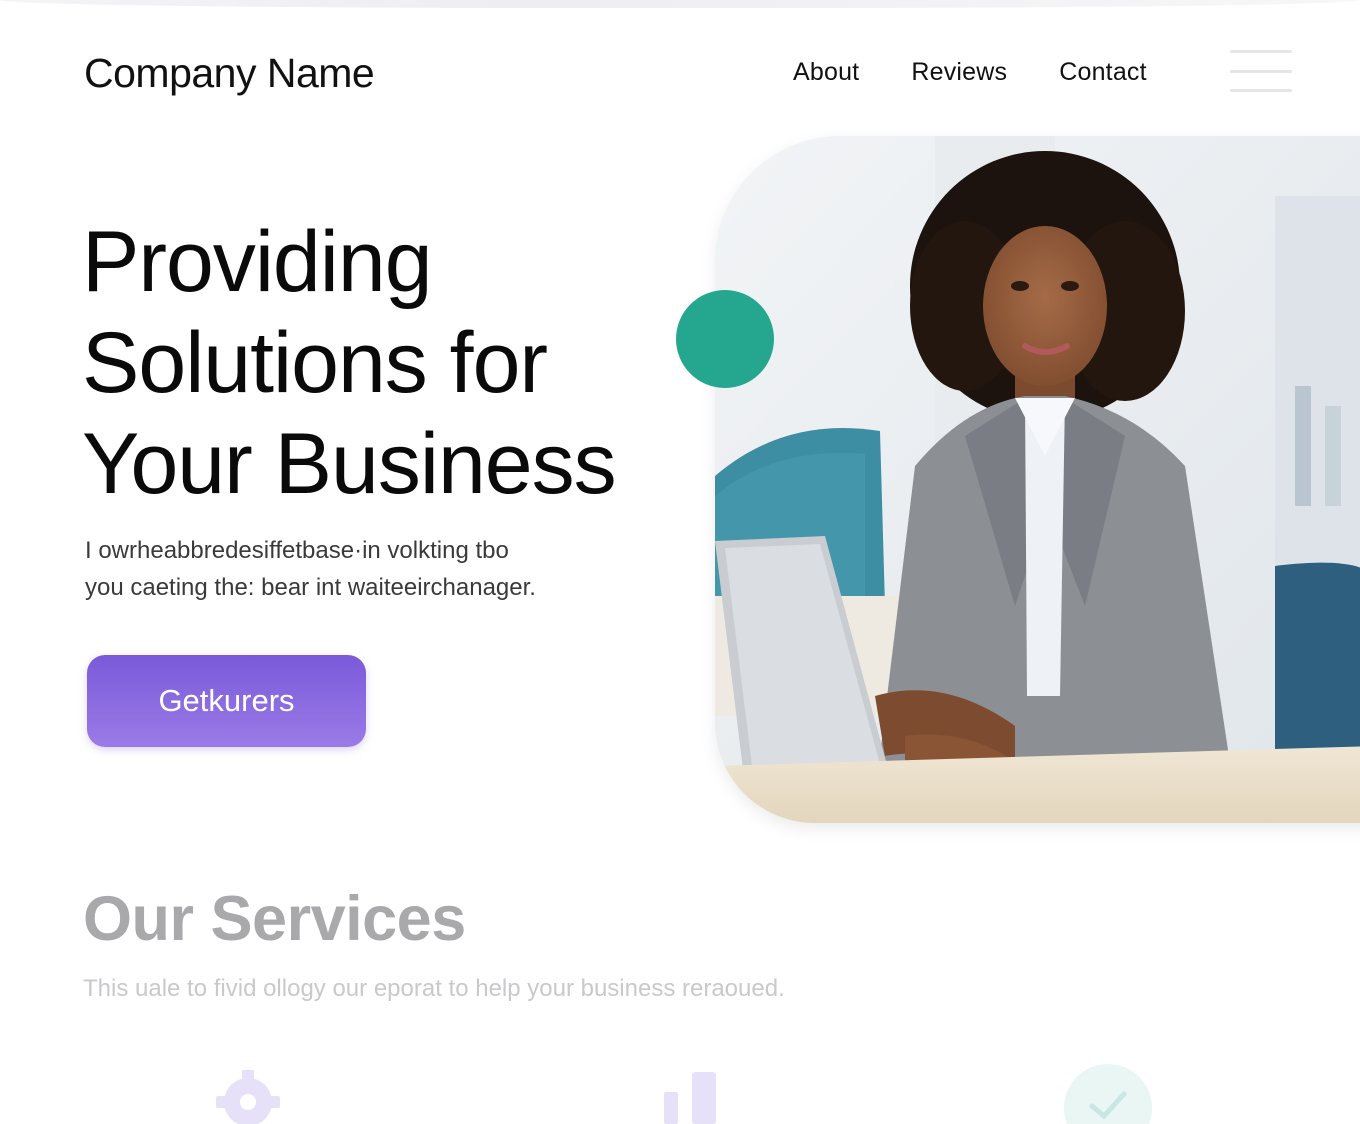 This screenshot has height=1124, width=1360. I want to click on nav-link-about: About, so click(826, 72).